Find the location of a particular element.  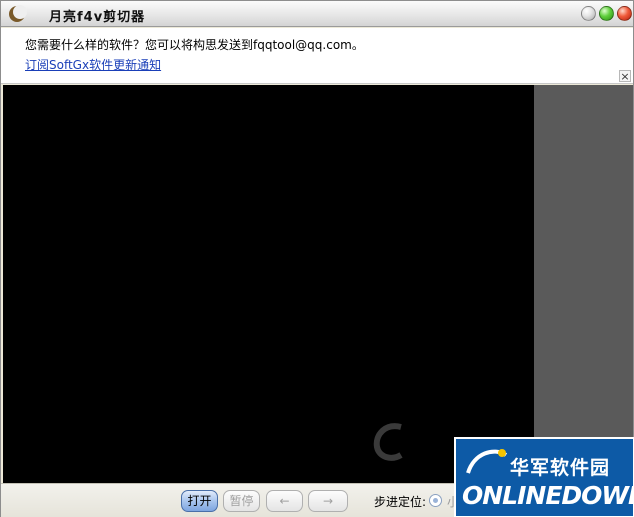

logo-chinese-text: 华军软件园 is located at coordinates (560, 468).